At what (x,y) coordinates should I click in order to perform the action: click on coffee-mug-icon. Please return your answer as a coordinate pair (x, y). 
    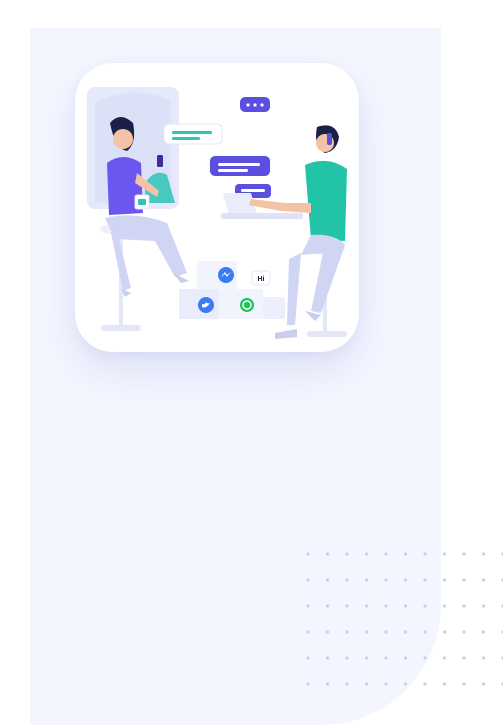
    Looking at the image, I should click on (142, 202).